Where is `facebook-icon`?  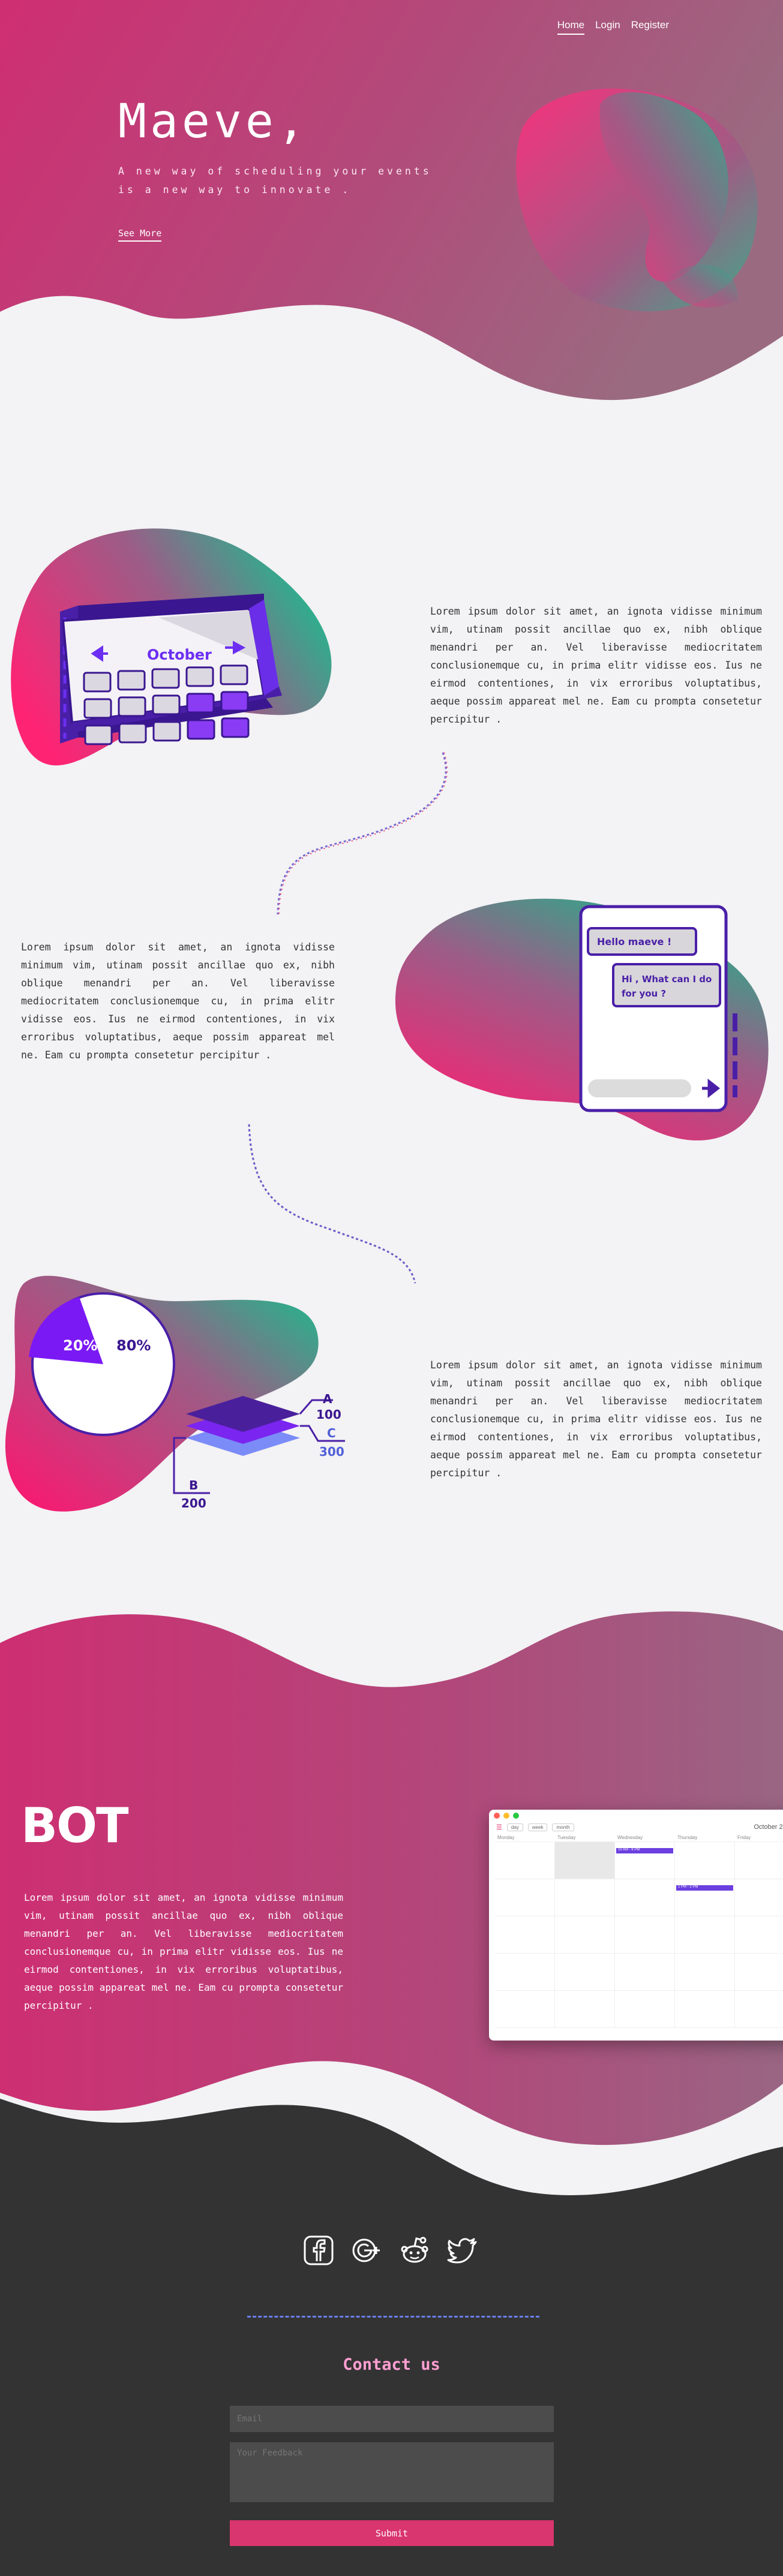
facebook-icon is located at coordinates (318, 2250).